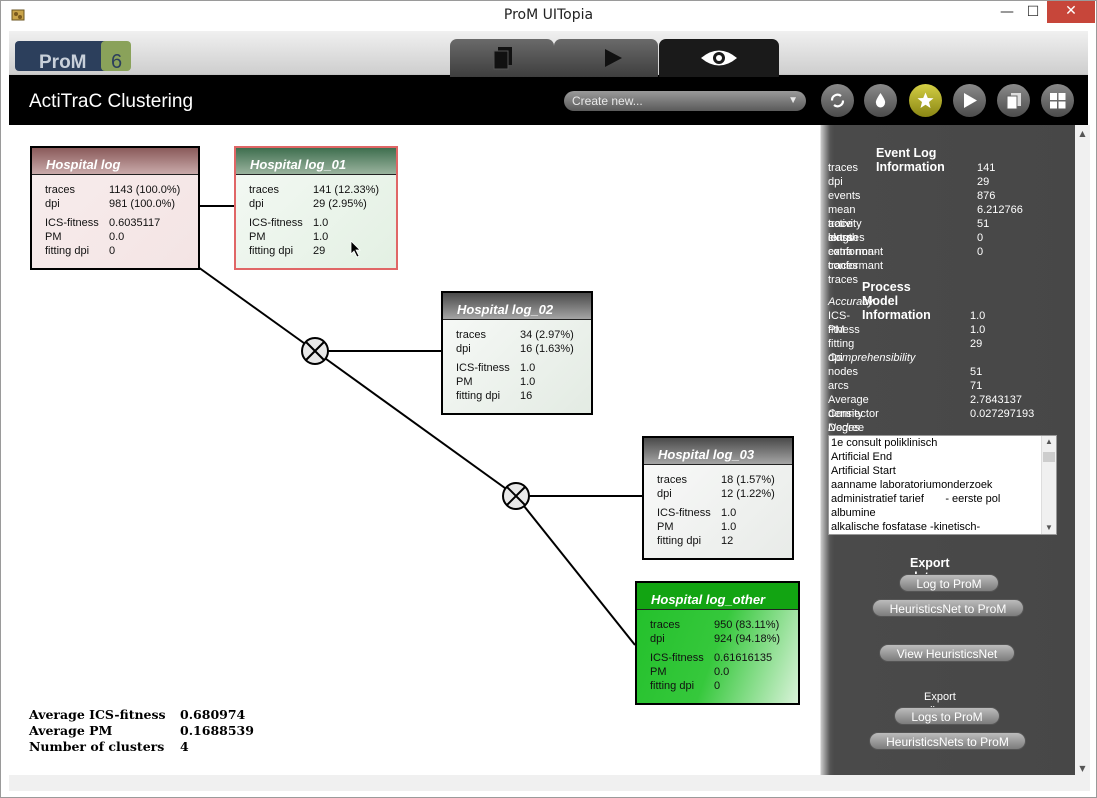 Image resolution: width=1097 pixels, height=798 pixels. I want to click on maximize-button: ☐, so click(1033, 13).